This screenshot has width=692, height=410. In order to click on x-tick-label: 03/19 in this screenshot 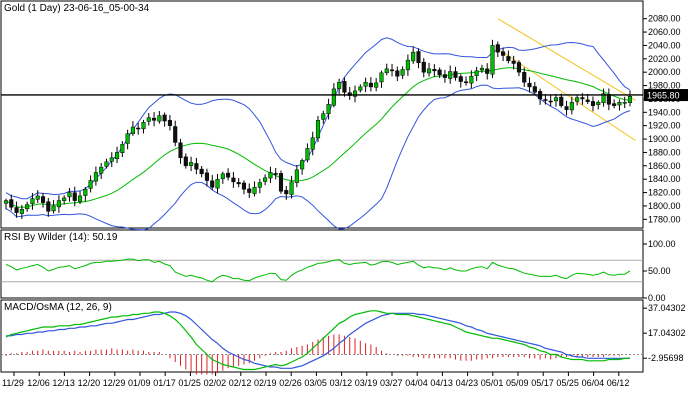, I will do `click(366, 383)`.